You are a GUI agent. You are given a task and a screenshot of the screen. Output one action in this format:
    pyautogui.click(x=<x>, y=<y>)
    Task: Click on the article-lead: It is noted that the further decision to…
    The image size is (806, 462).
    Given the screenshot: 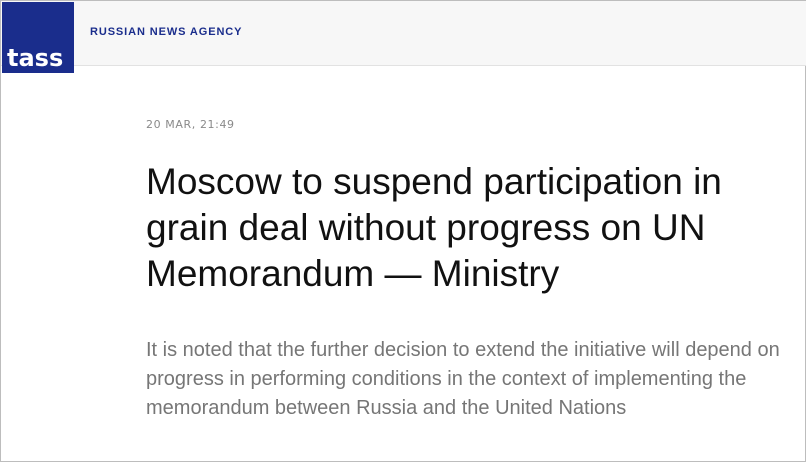 What is the action you would take?
    pyautogui.click(x=463, y=379)
    